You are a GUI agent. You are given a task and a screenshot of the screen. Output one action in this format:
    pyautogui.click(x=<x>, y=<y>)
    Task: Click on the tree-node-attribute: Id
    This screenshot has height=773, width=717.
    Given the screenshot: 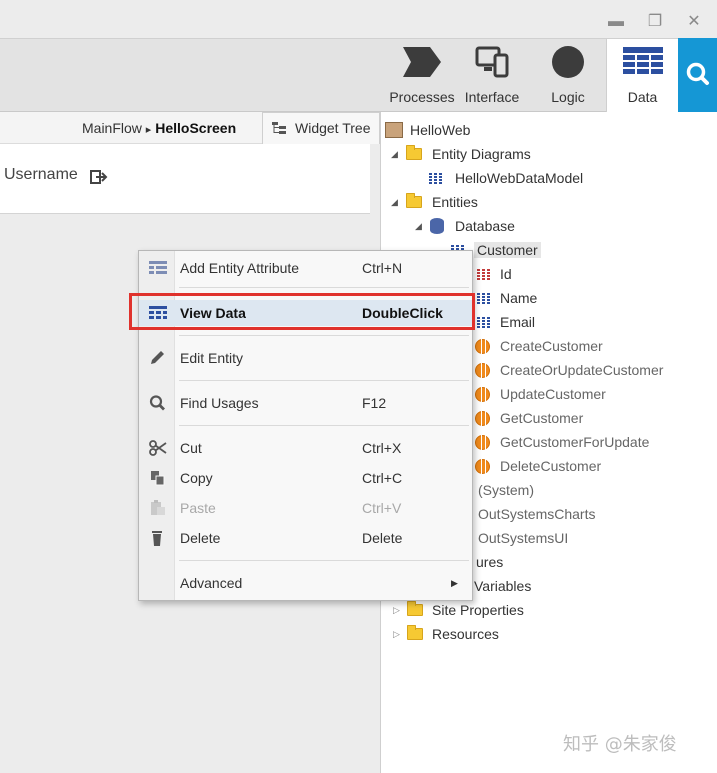 What is the action you would take?
    pyautogui.click(x=494, y=274)
    